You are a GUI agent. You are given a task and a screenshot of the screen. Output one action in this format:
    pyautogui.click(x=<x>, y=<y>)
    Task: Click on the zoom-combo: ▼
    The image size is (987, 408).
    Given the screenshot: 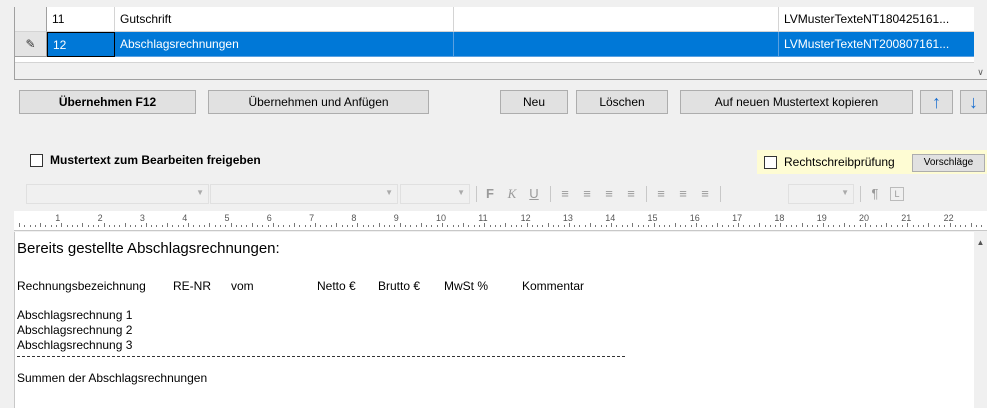 What is the action you would take?
    pyautogui.click(x=821, y=194)
    